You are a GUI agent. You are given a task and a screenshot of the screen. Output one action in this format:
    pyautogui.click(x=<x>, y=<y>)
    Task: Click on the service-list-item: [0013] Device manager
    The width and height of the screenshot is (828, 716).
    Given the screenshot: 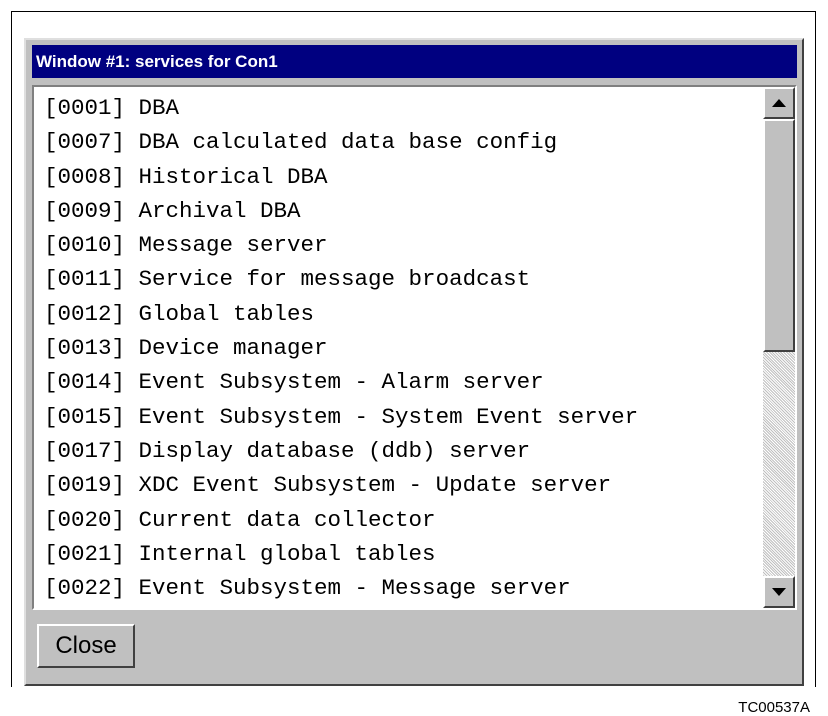 What is the action you would take?
    pyautogui.click(x=398, y=348)
    